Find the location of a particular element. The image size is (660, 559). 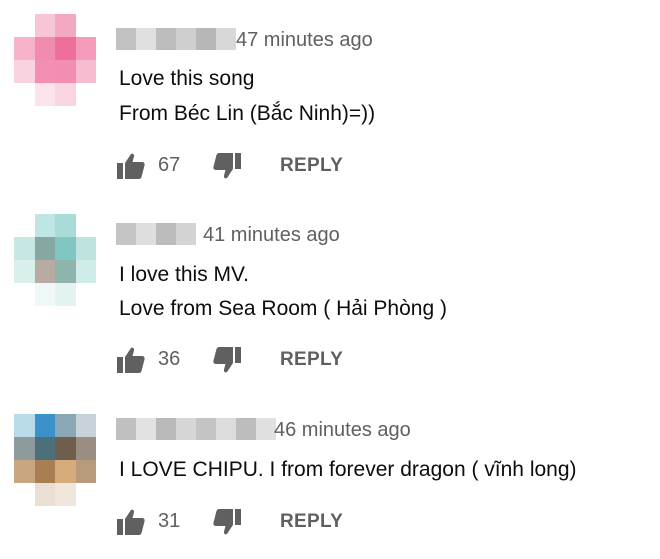

comment-actions: 67 REPLY is located at coordinates (316, 166).